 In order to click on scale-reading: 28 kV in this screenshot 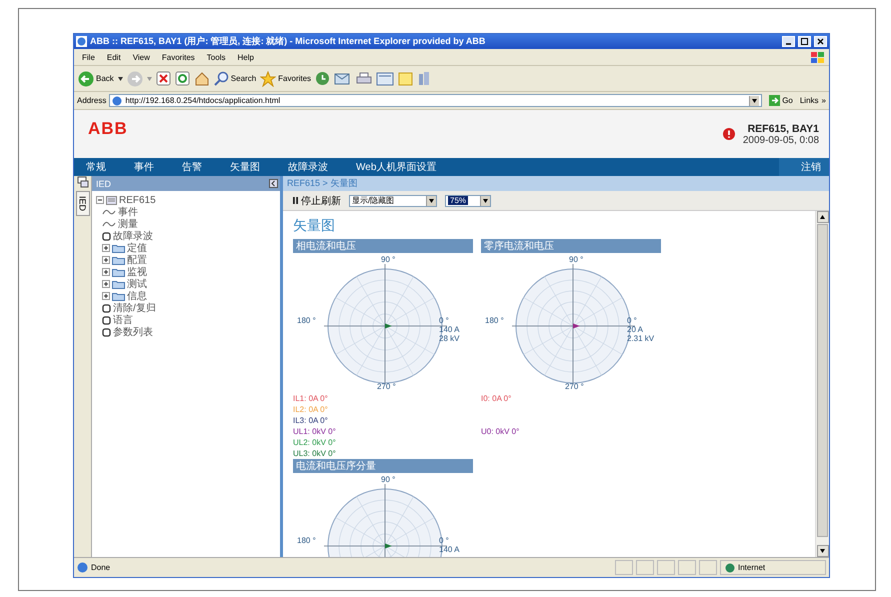, I will do `click(449, 338)`.